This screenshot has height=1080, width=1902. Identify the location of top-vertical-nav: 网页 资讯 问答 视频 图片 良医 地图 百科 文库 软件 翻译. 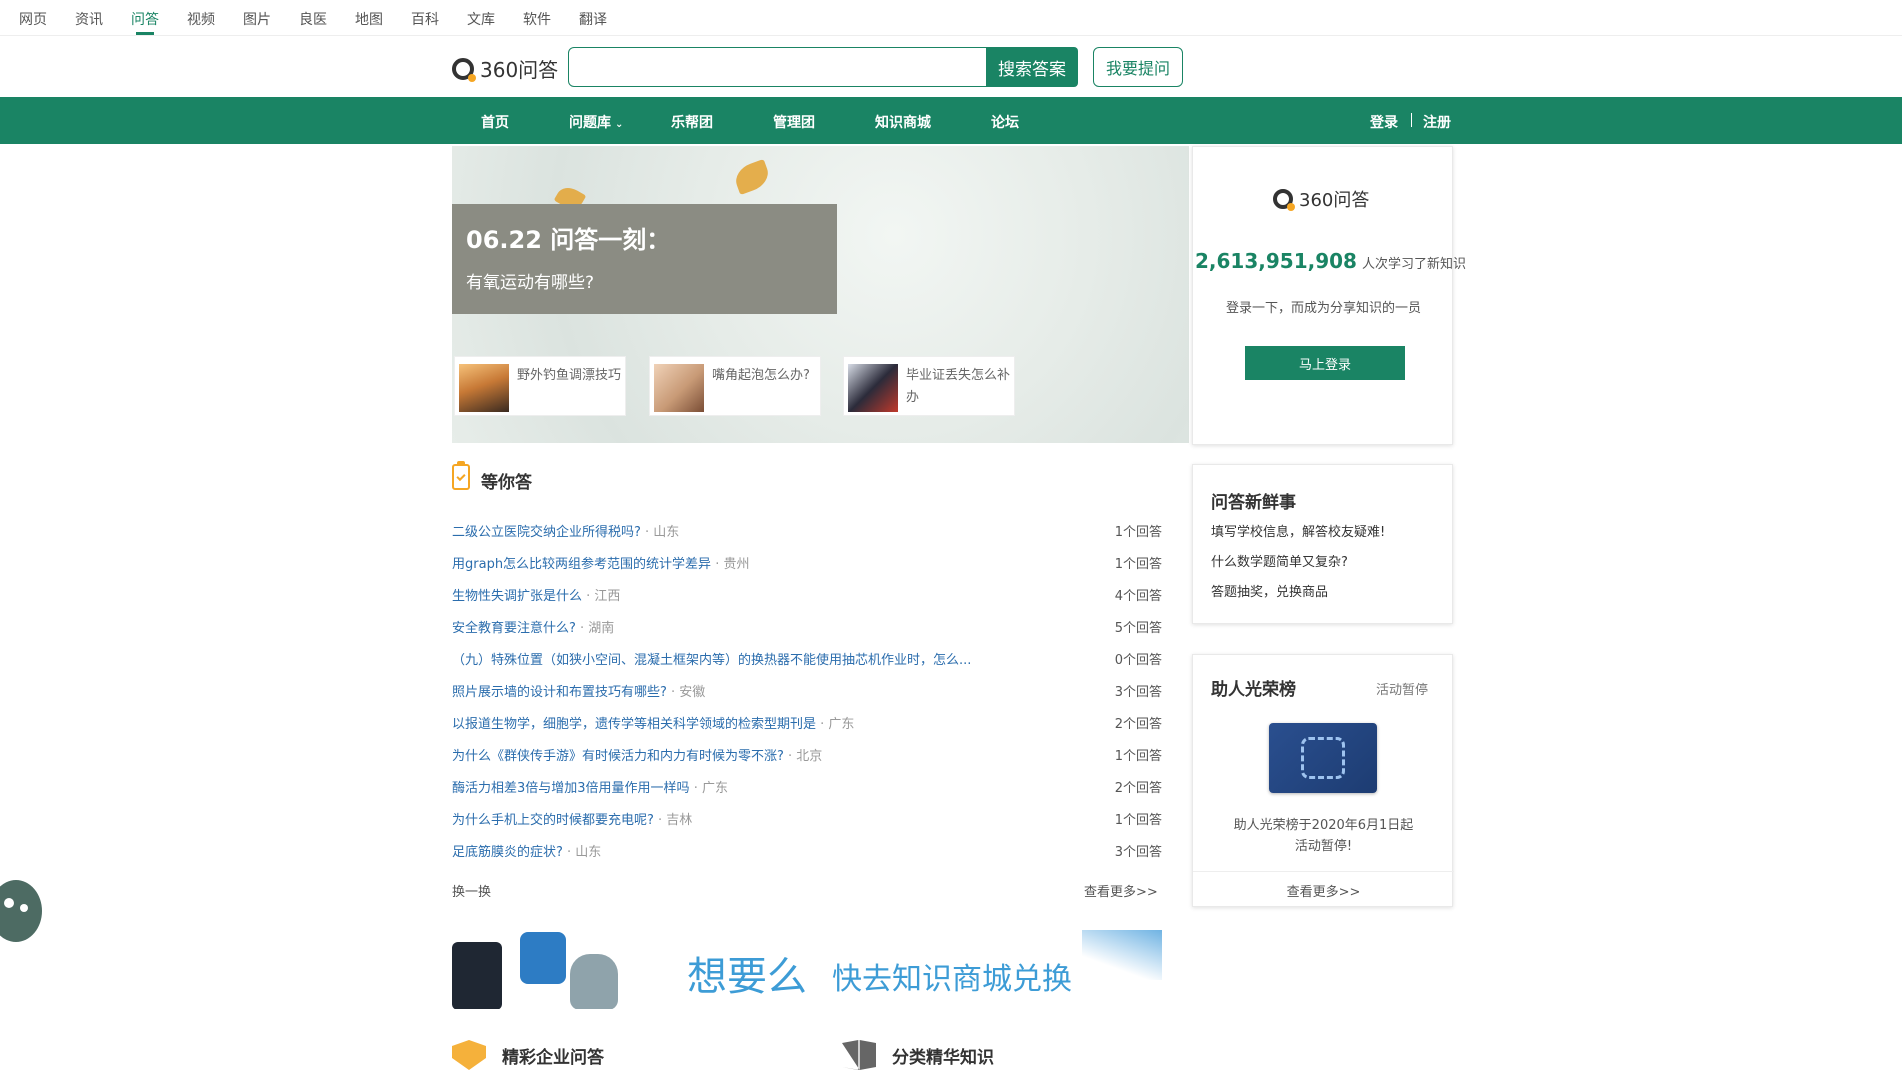
(951, 18).